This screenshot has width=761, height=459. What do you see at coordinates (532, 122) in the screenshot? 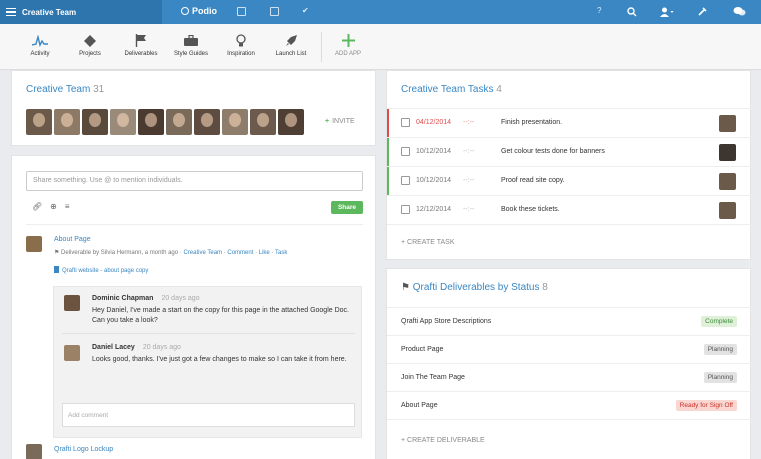
I see `task-text: Finish presentation.` at bounding box center [532, 122].